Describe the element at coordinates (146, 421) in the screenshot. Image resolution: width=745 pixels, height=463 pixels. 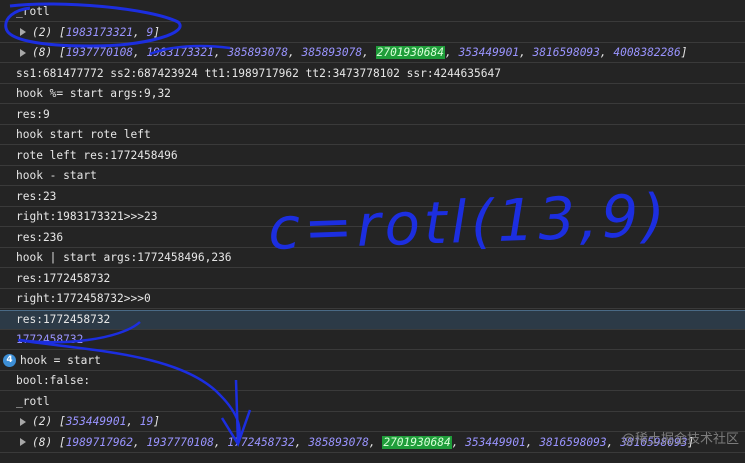
I see `array-value: 19` at that location.